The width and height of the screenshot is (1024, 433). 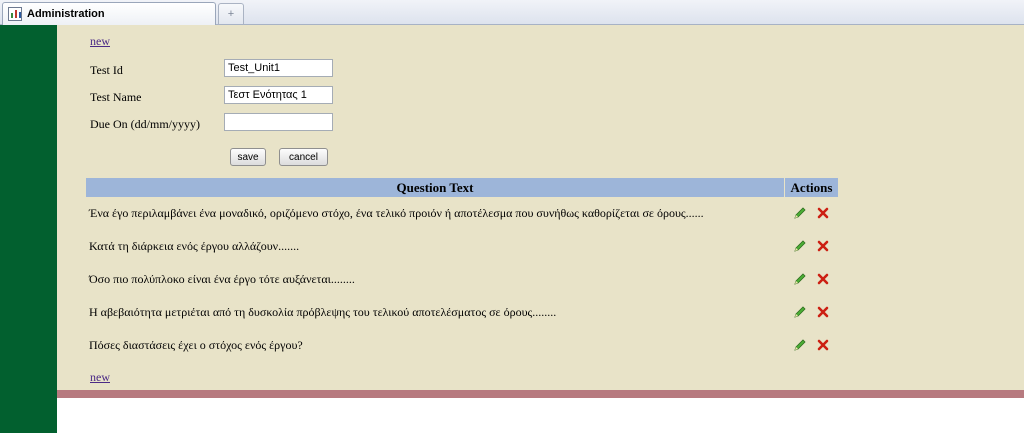 I want to click on test-name-label: Test Name, so click(x=116, y=97).